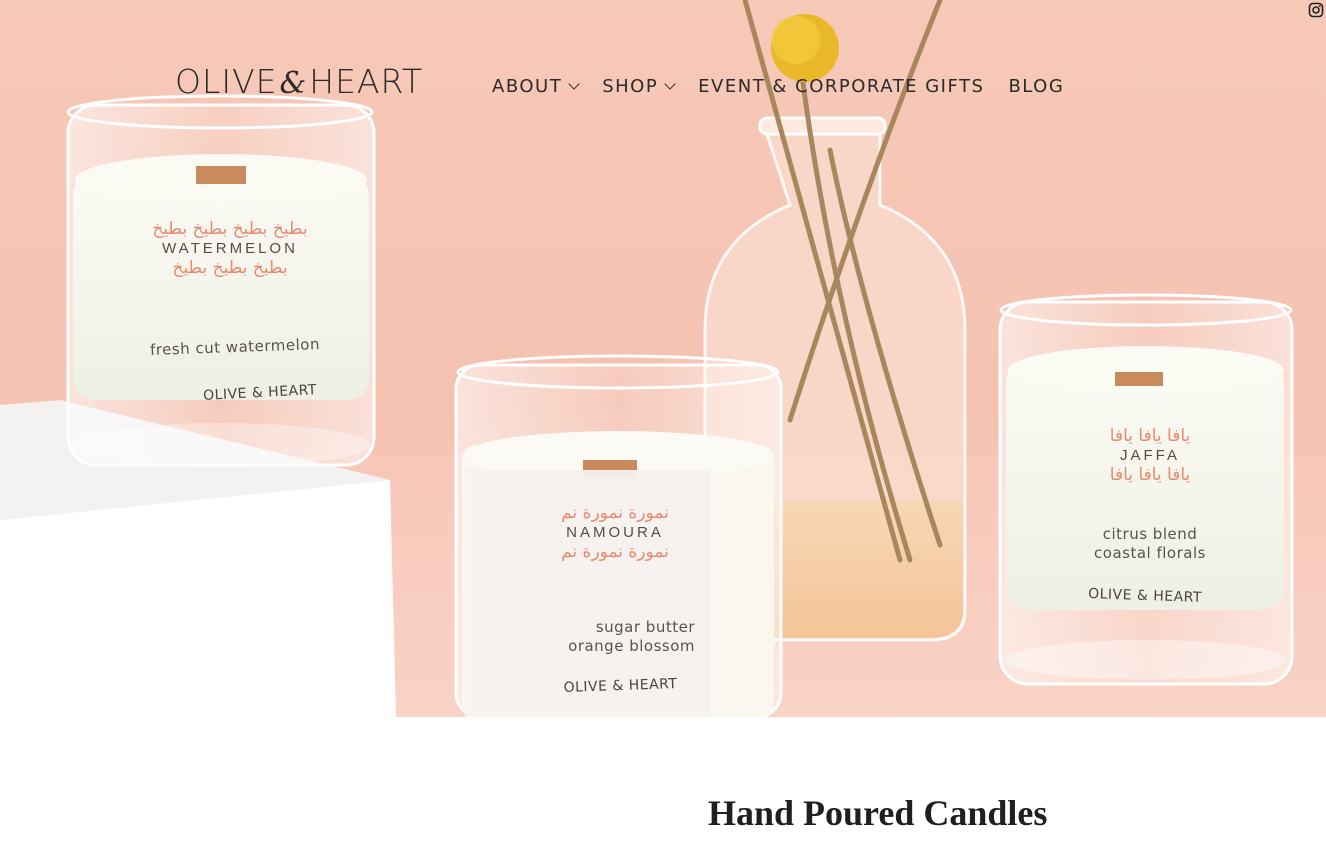 This screenshot has width=1326, height=855. I want to click on namoura-scent-line1: sugar butter, so click(645, 627).